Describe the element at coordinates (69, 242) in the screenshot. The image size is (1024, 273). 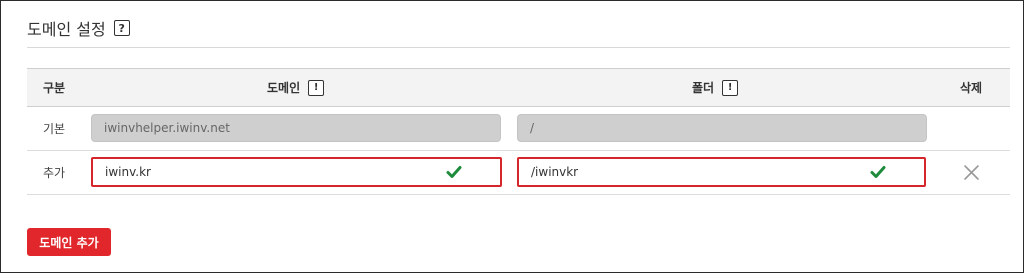
I see `add-domain-button: 도메인 추가` at that location.